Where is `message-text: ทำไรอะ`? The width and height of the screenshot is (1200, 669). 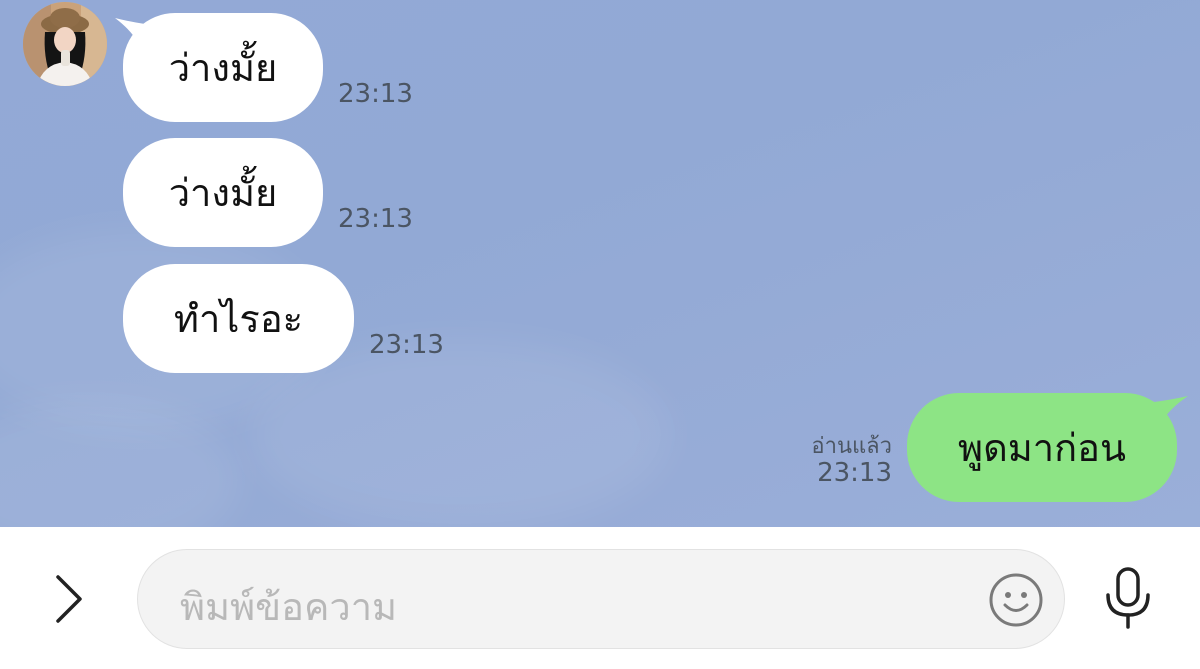 message-text: ทำไรอะ is located at coordinates (238, 319).